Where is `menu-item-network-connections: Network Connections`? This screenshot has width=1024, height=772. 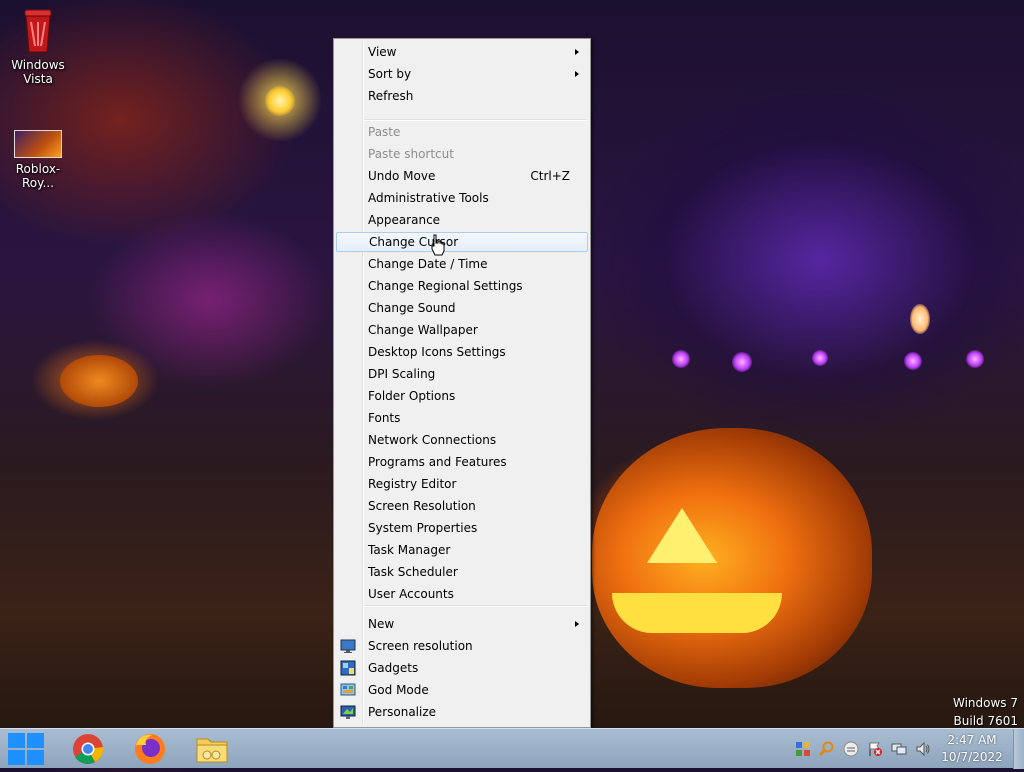 menu-item-network-connections: Network Connections is located at coordinates (462, 440).